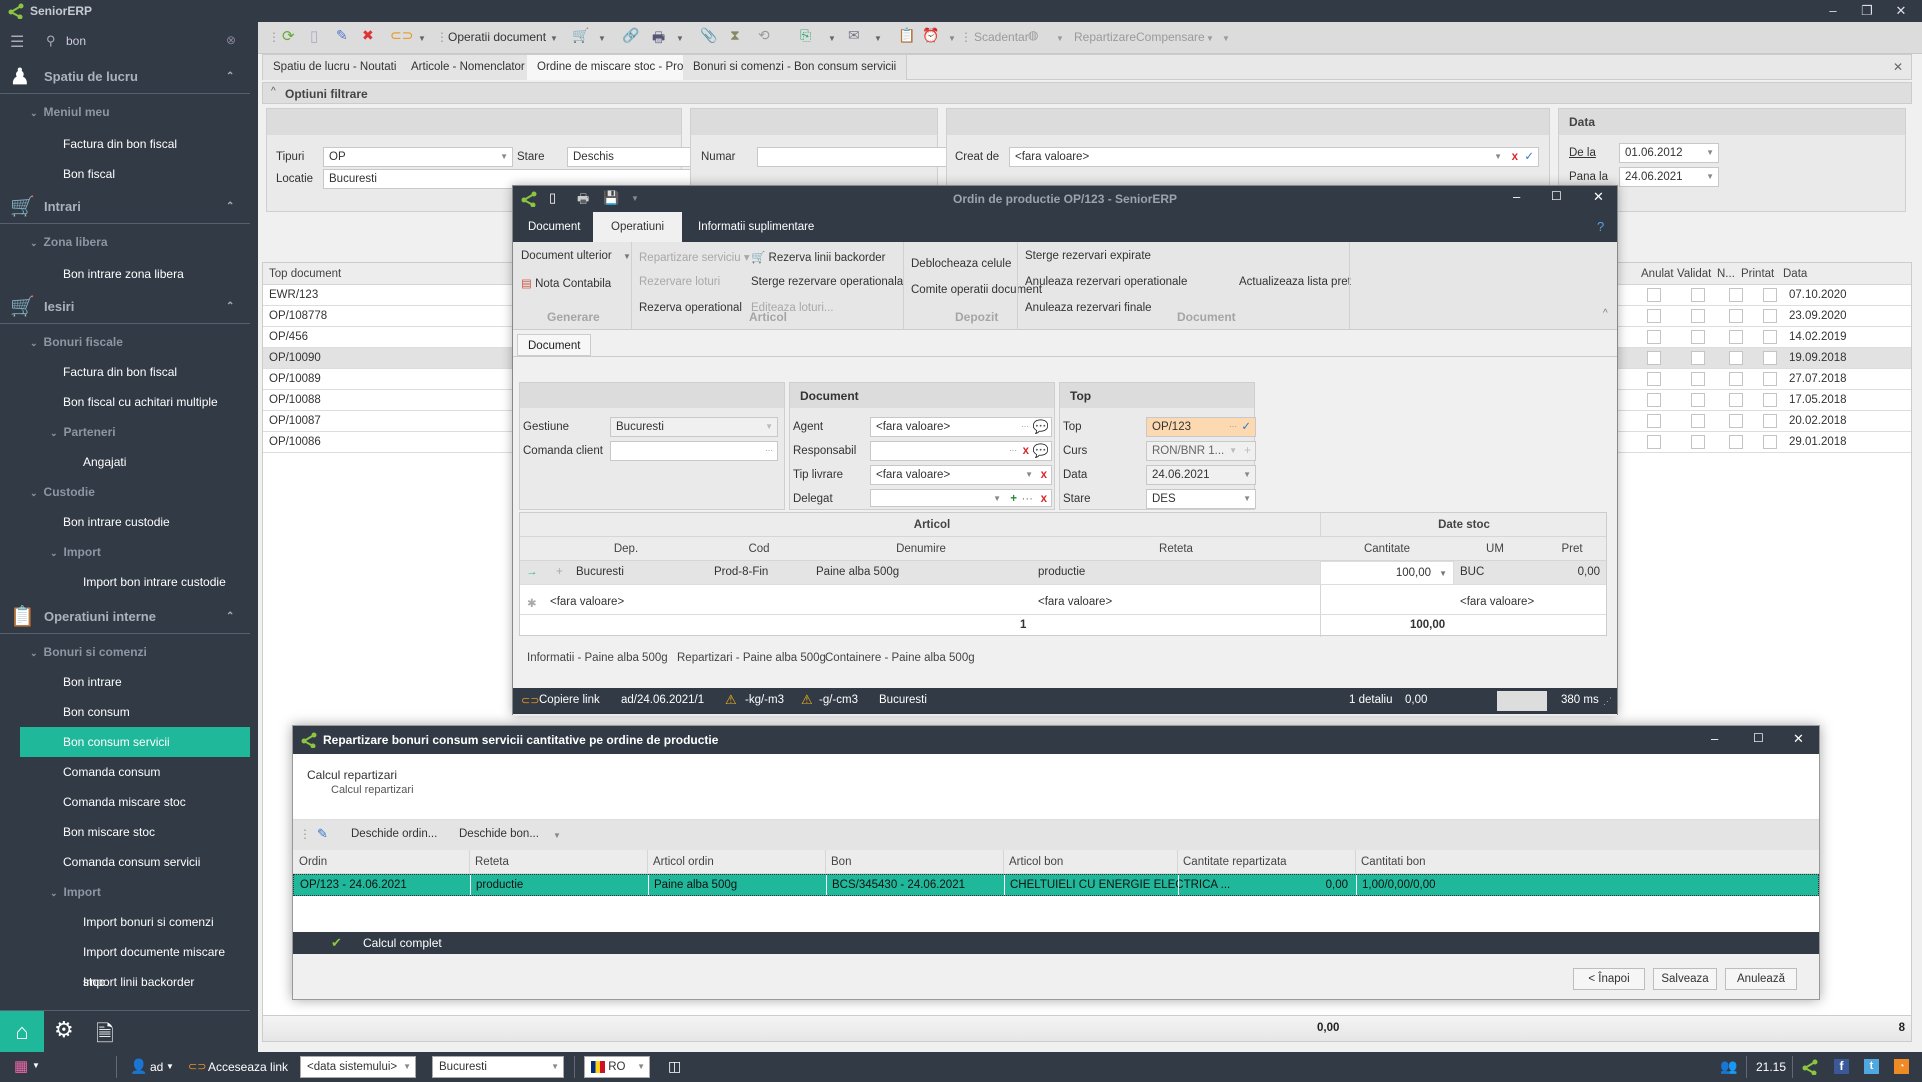 The height and width of the screenshot is (1082, 1922). What do you see at coordinates (1605, 313) in the screenshot?
I see `collapse-ribbon-icon: ^` at bounding box center [1605, 313].